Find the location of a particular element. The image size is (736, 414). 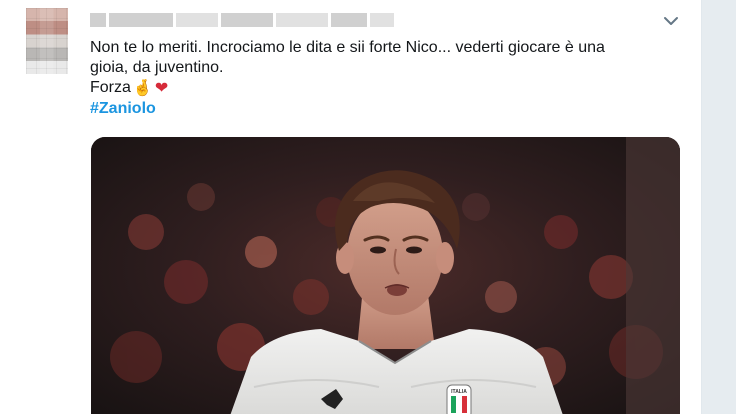

red-heart-icon: ❤ is located at coordinates (161, 88).